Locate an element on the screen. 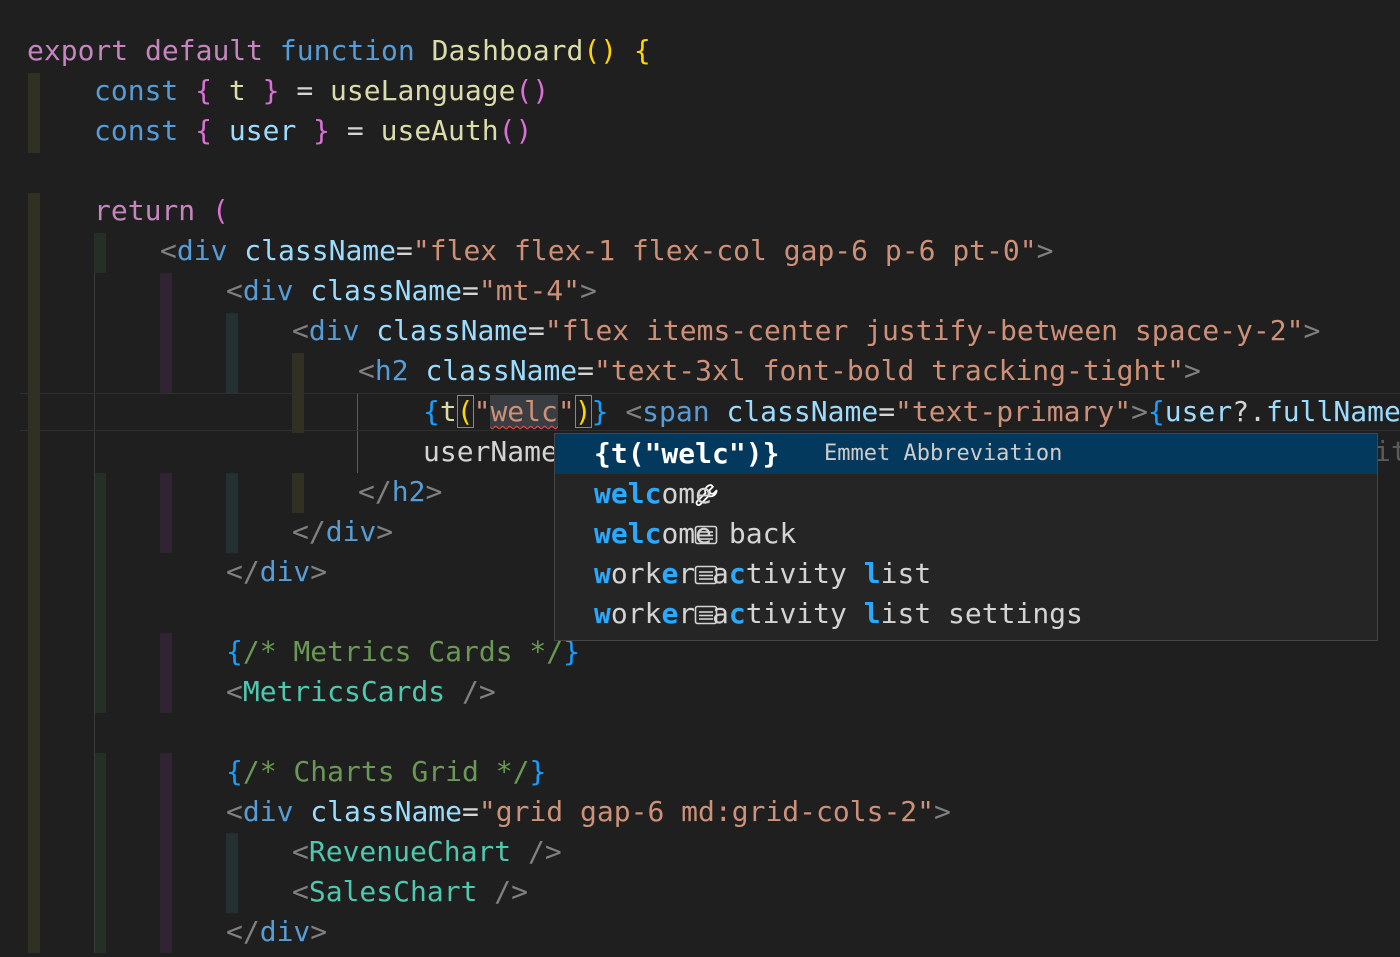 This screenshot has height=957, width=1400. code-line: <RevenueChart /> is located at coordinates (700, 852).